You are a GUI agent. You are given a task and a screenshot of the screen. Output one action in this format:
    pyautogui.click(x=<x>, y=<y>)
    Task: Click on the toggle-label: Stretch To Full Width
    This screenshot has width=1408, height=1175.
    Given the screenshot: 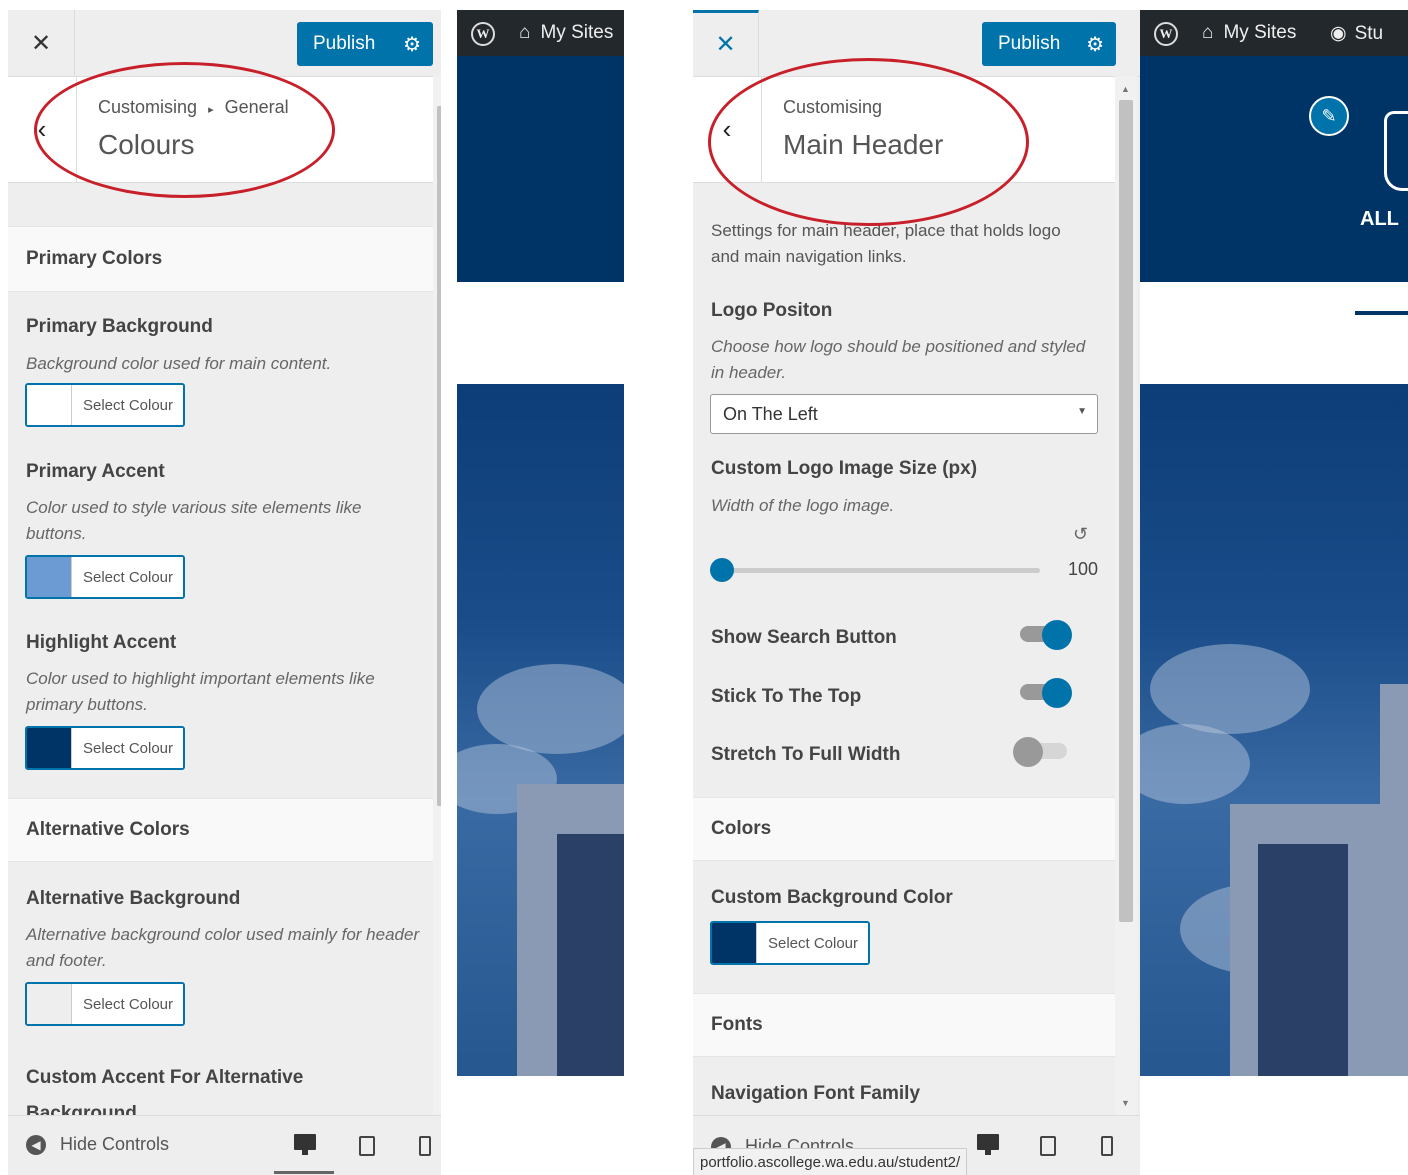 What is the action you would take?
    pyautogui.click(x=806, y=754)
    